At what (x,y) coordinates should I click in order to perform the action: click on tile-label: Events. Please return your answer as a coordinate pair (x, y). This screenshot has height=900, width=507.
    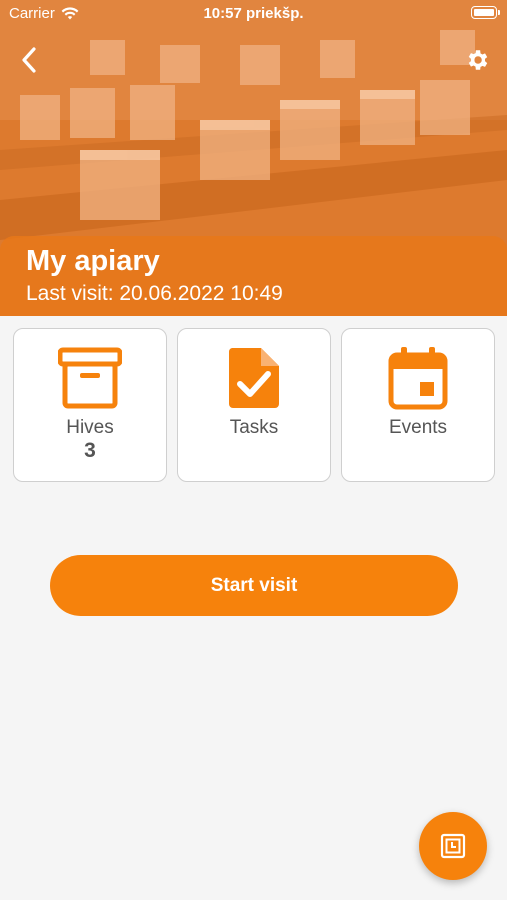
    Looking at the image, I should click on (418, 427).